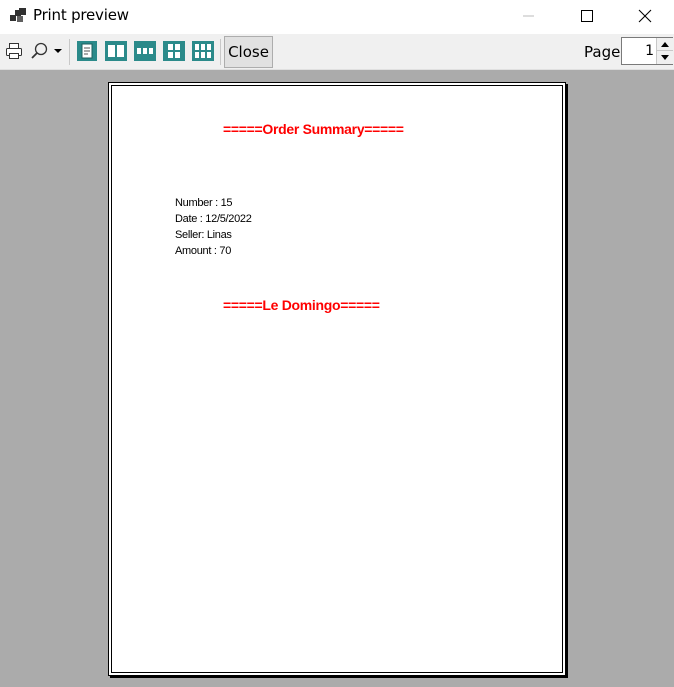  I want to click on footer-heading: =====Le Domingo=====, so click(301, 305).